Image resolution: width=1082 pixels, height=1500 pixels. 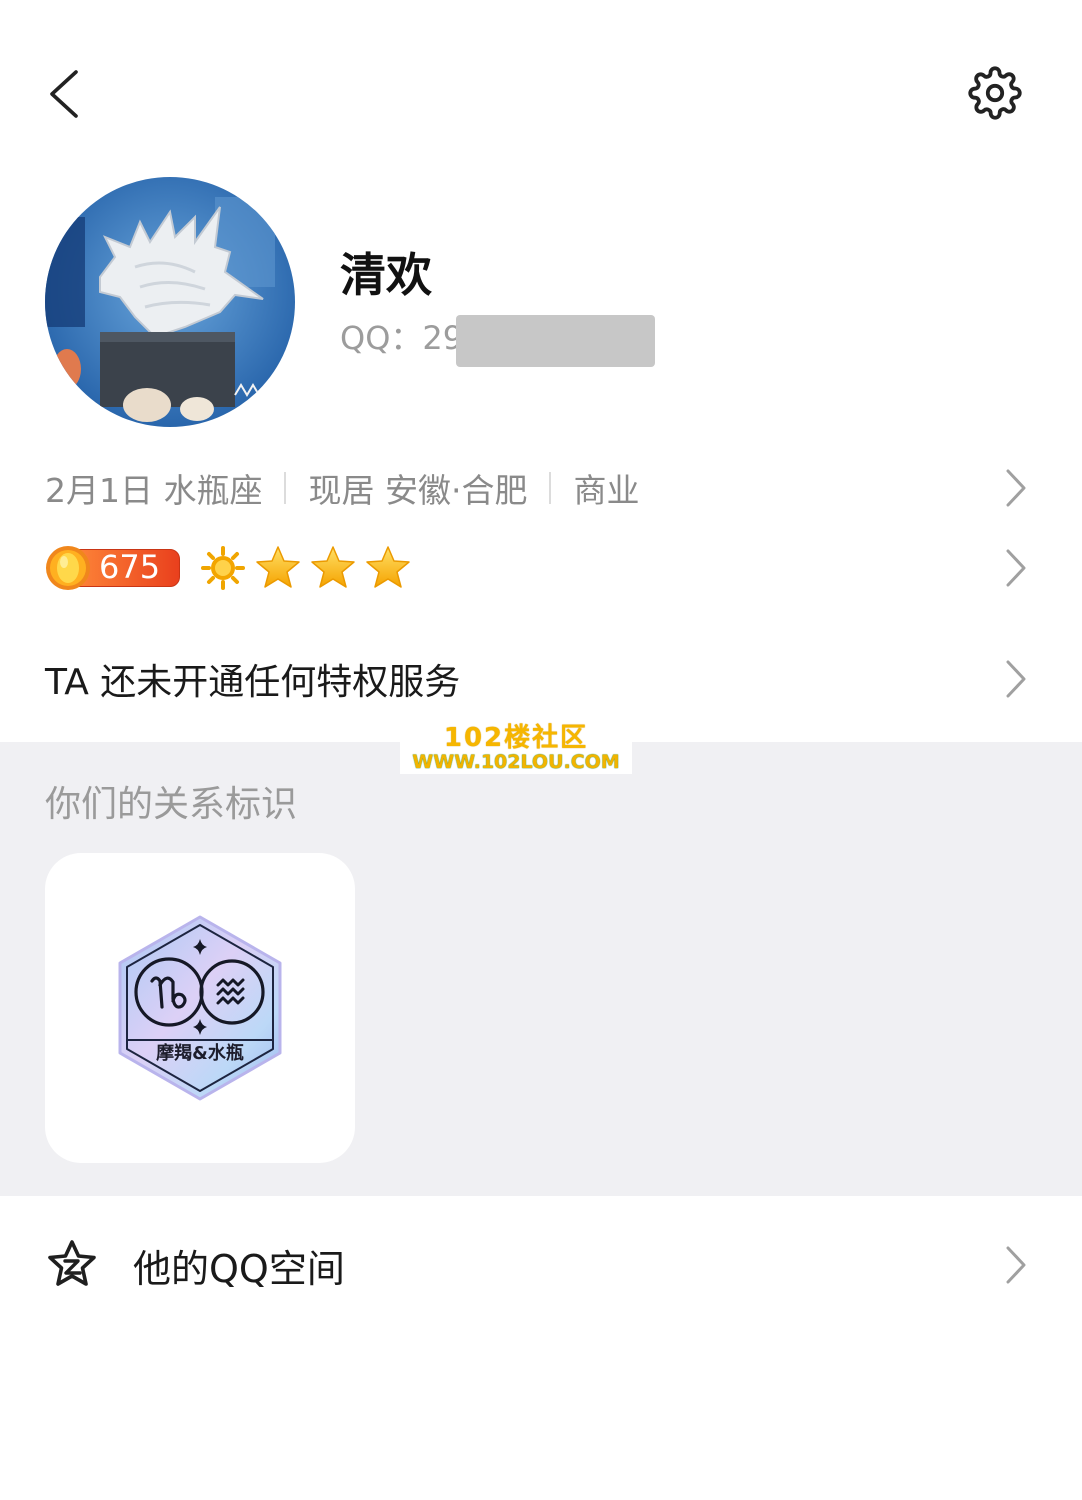 What do you see at coordinates (516, 738) in the screenshot?
I see `watermark-title: 102楼社区` at bounding box center [516, 738].